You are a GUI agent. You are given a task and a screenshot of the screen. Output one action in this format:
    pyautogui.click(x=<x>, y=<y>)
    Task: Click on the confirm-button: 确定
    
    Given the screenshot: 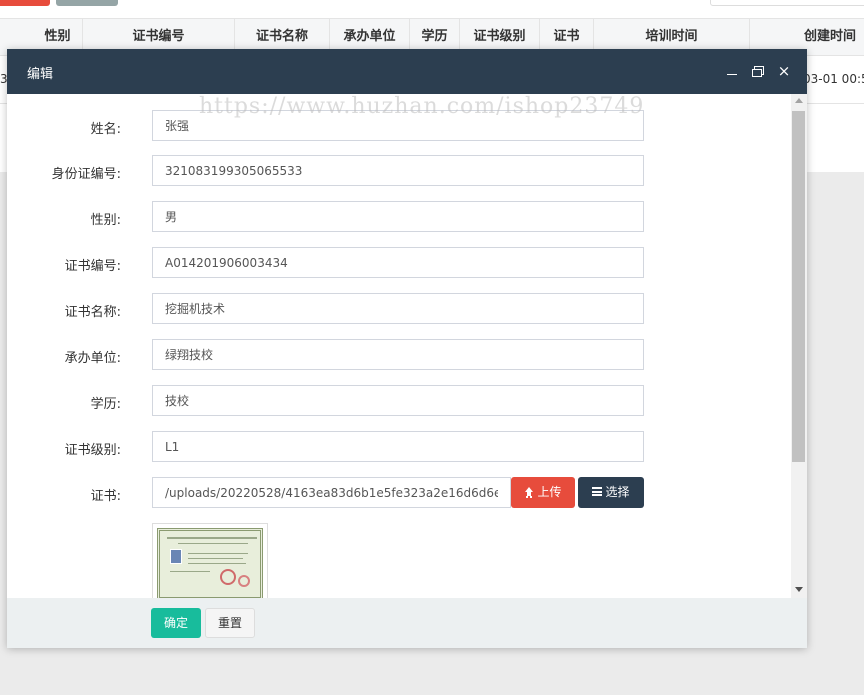 What is the action you would take?
    pyautogui.click(x=176, y=623)
    